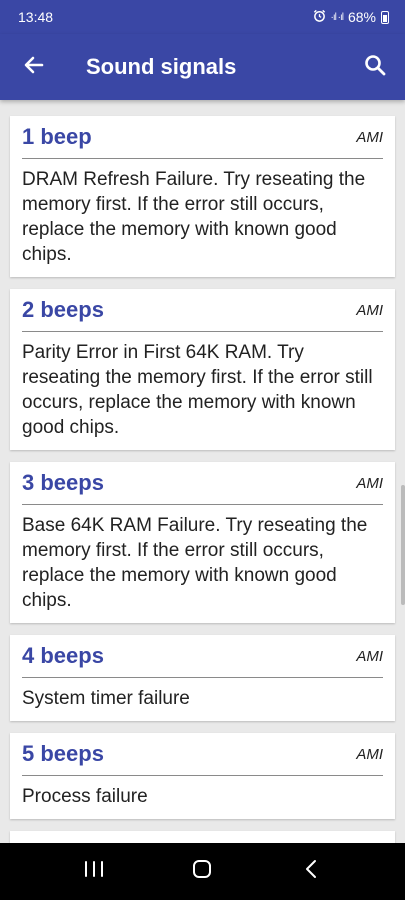 Image resolution: width=405 pixels, height=900 pixels. I want to click on system-nav-bar, so click(202, 871).